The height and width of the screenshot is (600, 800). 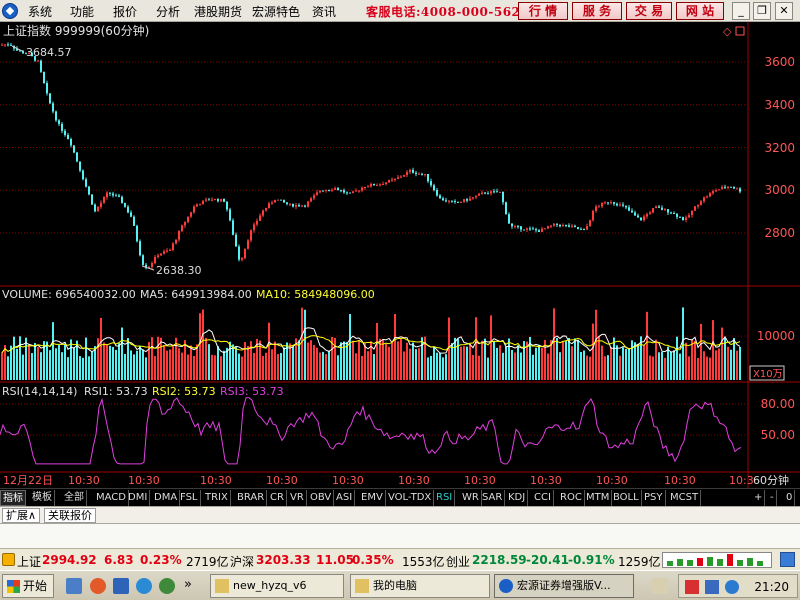 What do you see at coordinates (372, 498) in the screenshot?
I see `tab-emv: EMV` at bounding box center [372, 498].